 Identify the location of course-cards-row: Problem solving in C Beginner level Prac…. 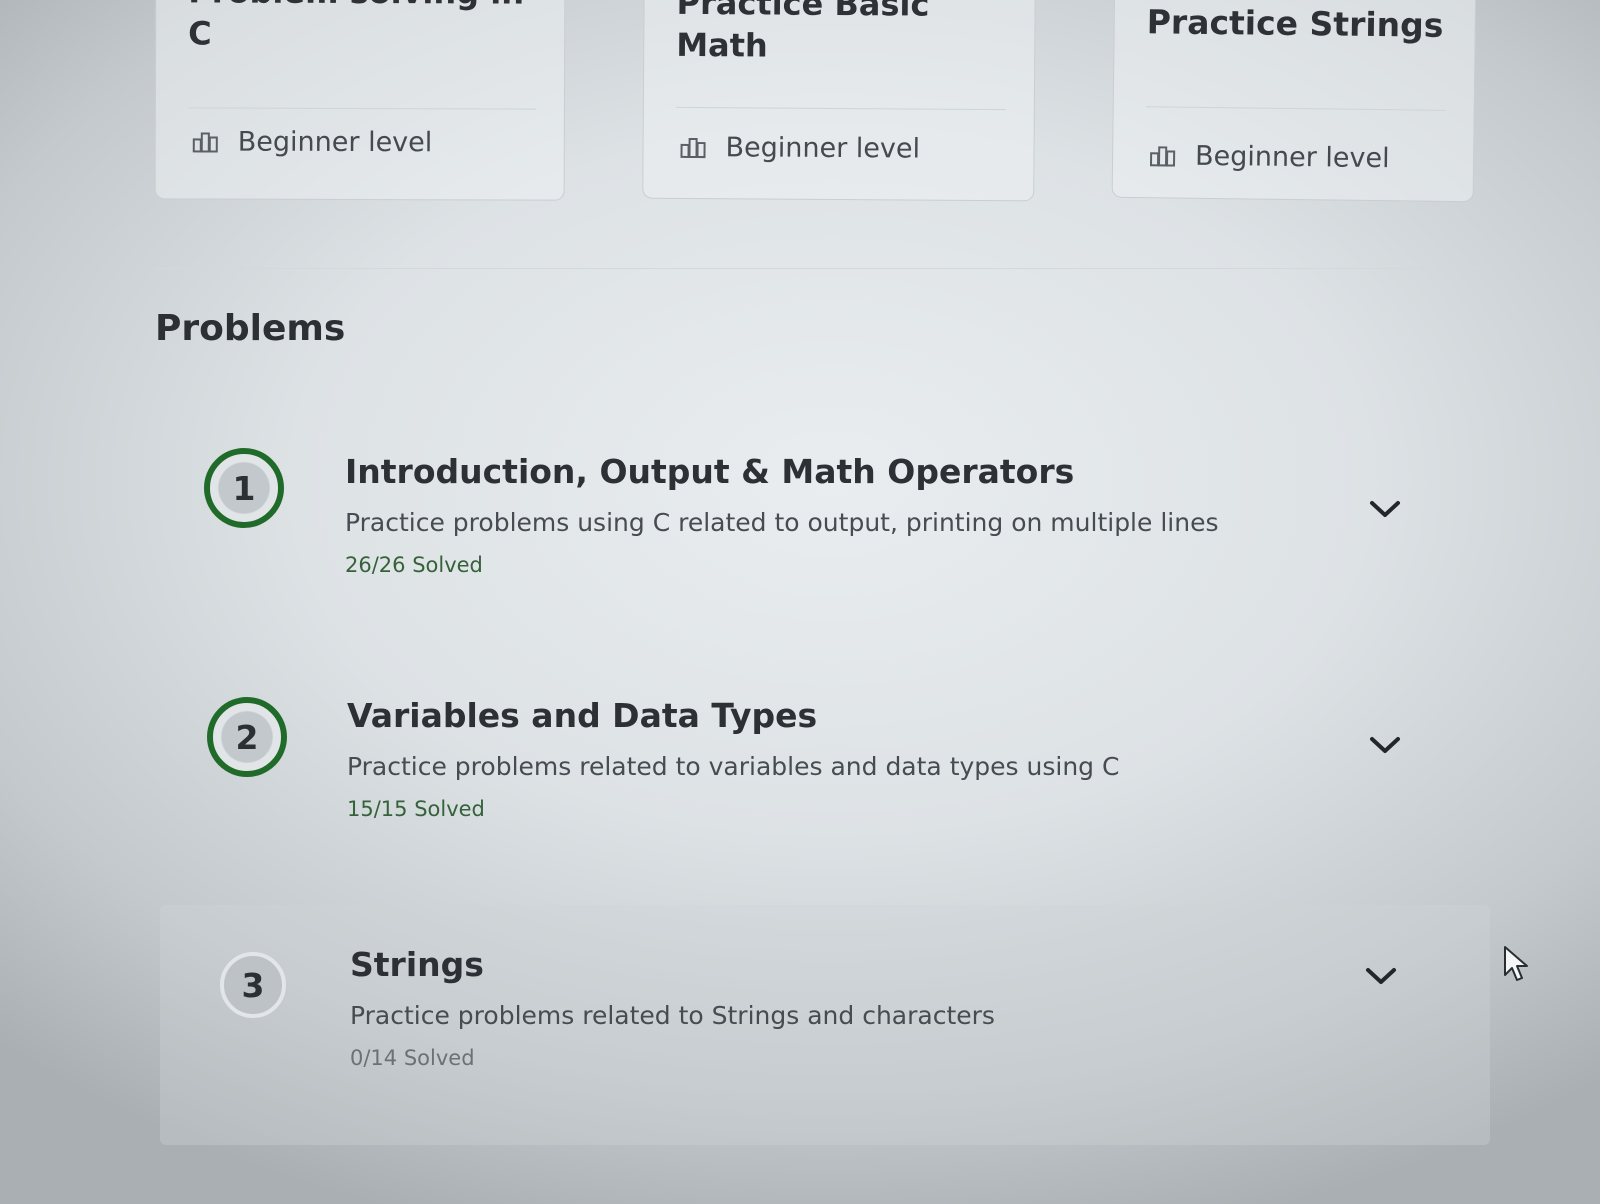
(815, 106).